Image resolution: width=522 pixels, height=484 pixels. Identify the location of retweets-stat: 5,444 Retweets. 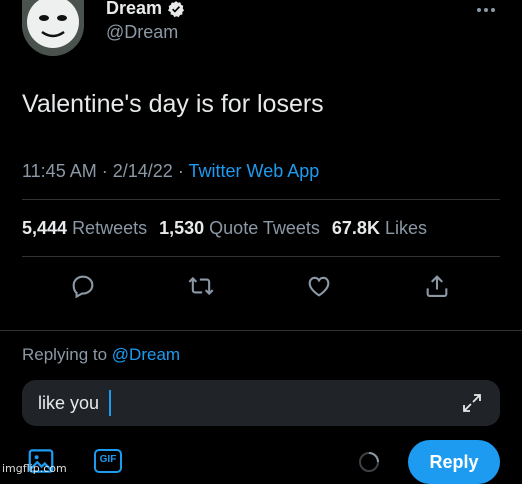
(84, 228).